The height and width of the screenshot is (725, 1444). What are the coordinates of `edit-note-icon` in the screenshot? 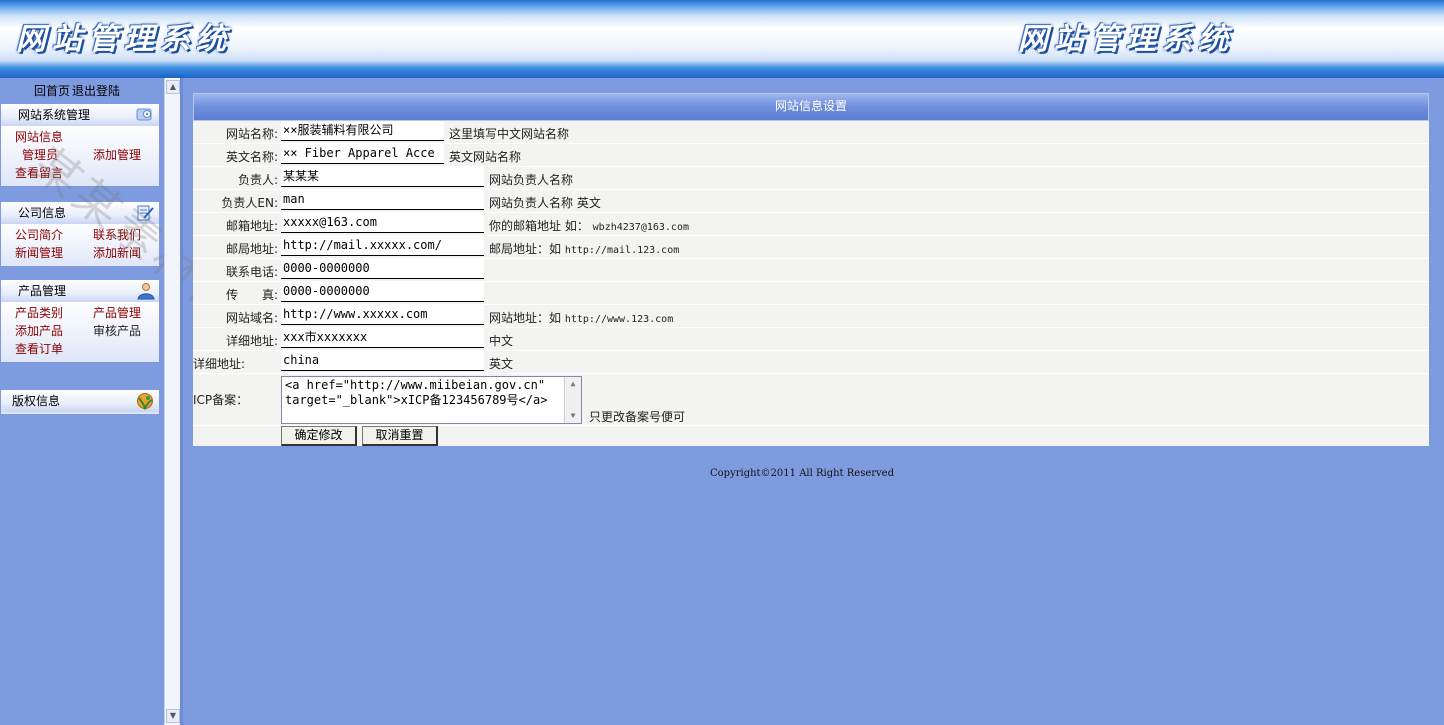 It's located at (145, 213).